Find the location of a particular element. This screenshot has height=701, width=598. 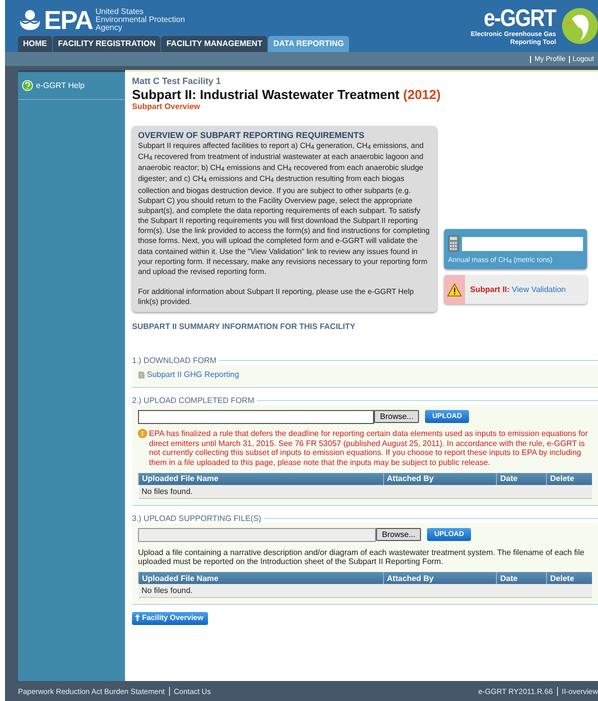

flower-icon is located at coordinates (30, 19).